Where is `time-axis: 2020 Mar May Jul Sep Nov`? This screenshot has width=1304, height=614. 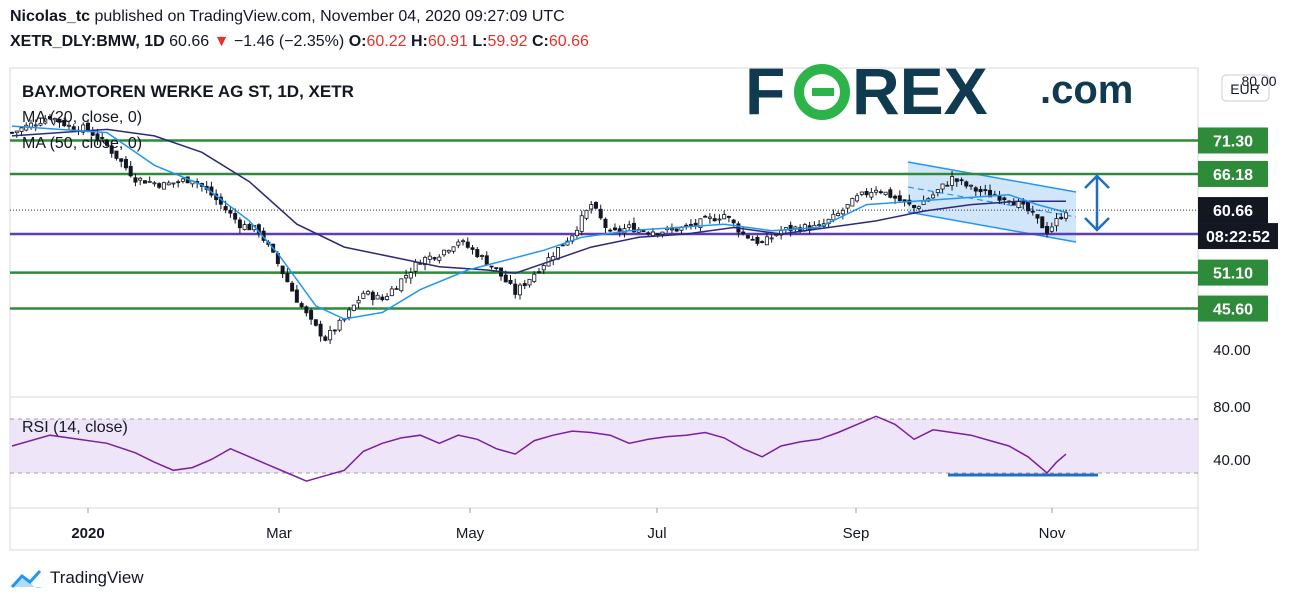
time-axis: 2020 Mar May Jul Sep Nov is located at coordinates (568, 525).